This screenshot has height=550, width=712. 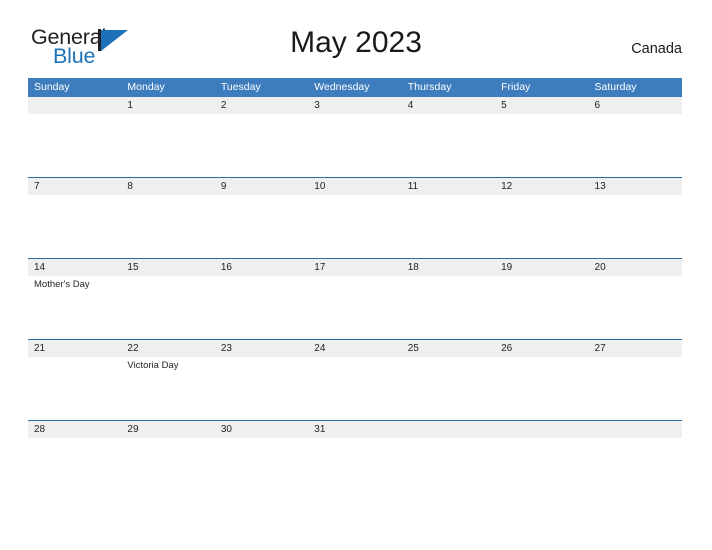 What do you see at coordinates (62, 284) in the screenshot?
I see `day-event-label: Mother's Day` at bounding box center [62, 284].